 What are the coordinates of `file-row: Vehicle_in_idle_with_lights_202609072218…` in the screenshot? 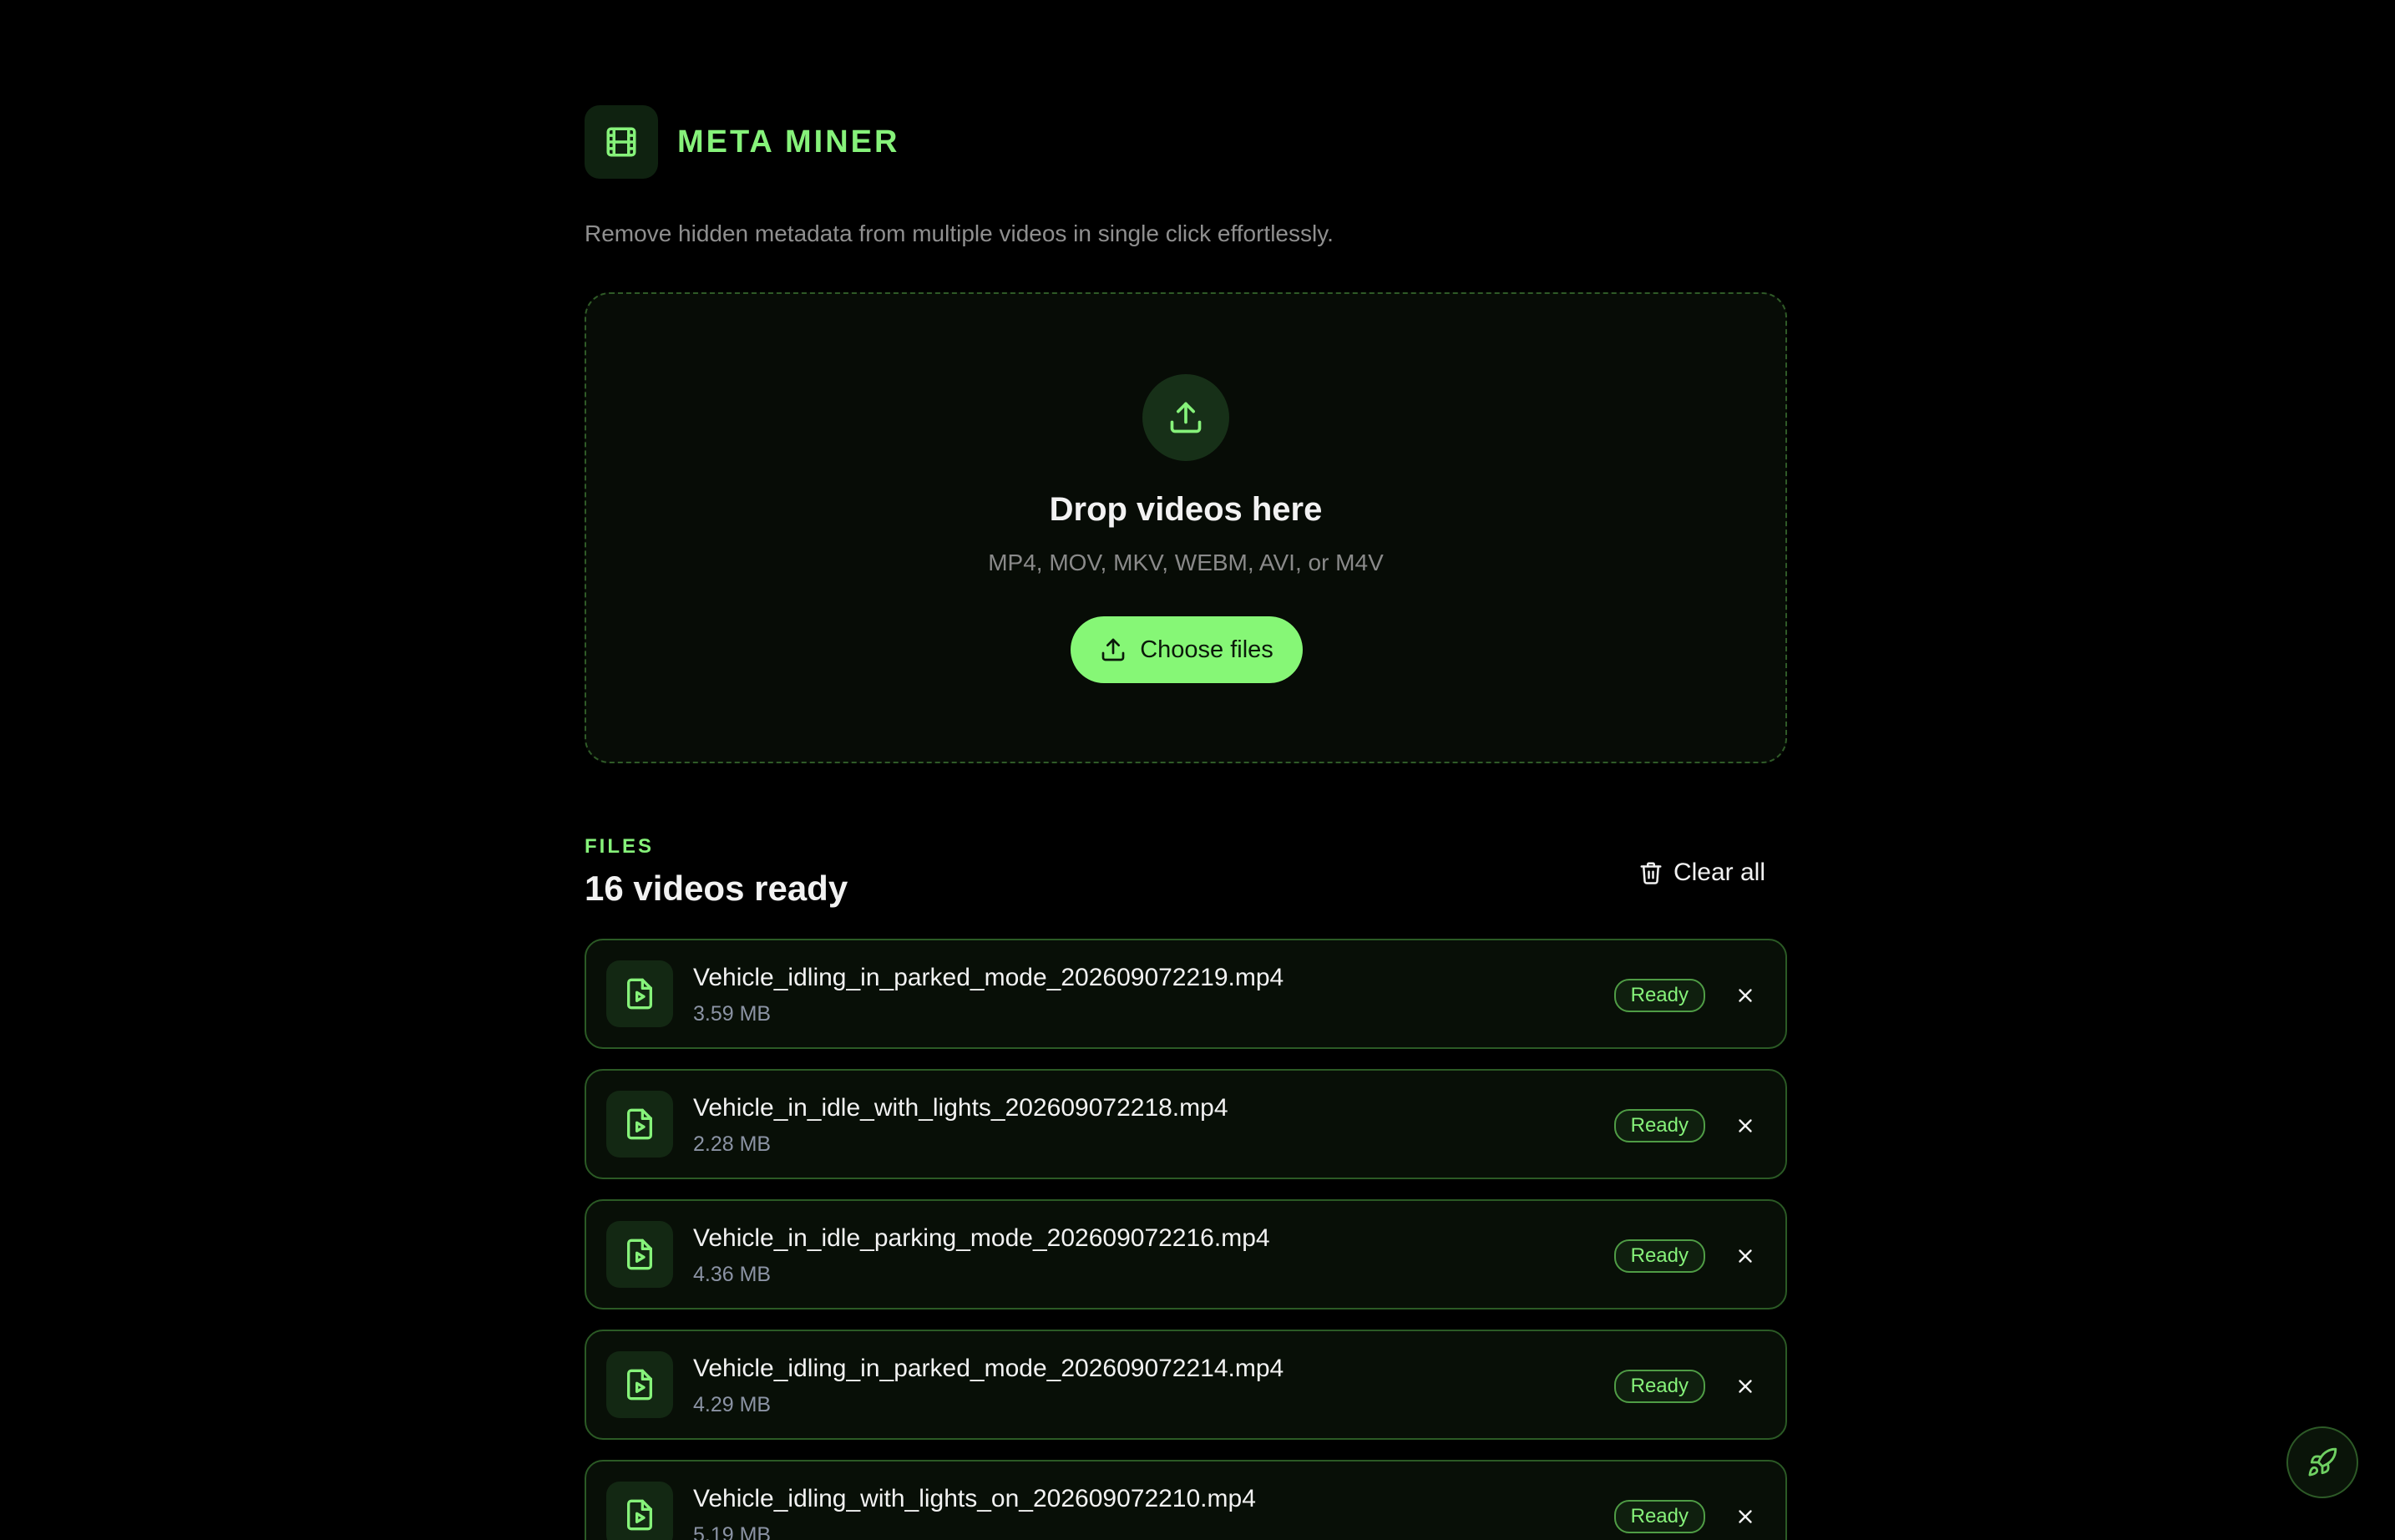 It's located at (1186, 1124).